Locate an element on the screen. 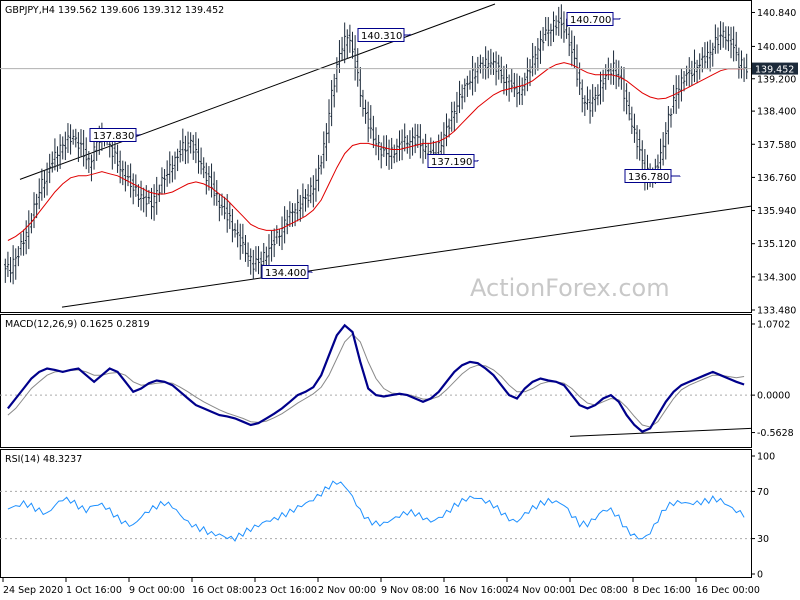 This screenshot has width=800, height=600. rsi-tick-label: 0 is located at coordinates (760, 575).